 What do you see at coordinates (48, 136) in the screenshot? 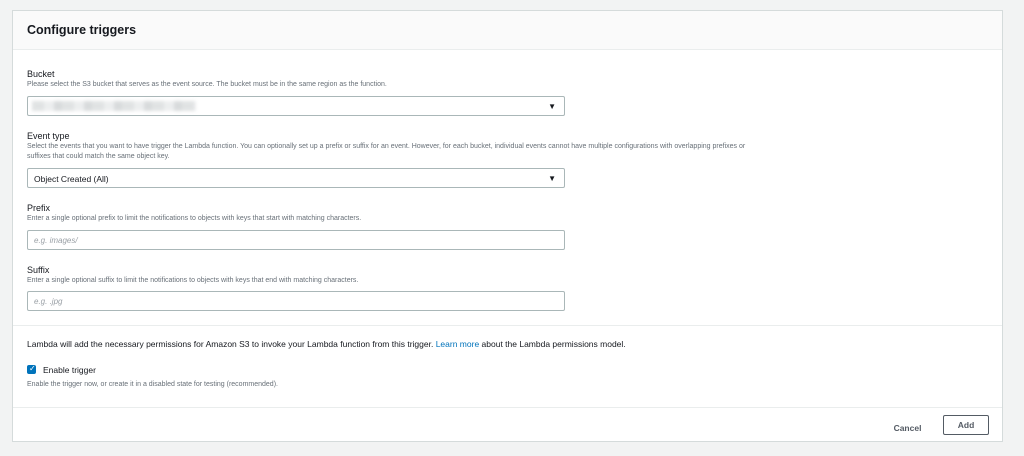
I see `event-type-label: Event type` at bounding box center [48, 136].